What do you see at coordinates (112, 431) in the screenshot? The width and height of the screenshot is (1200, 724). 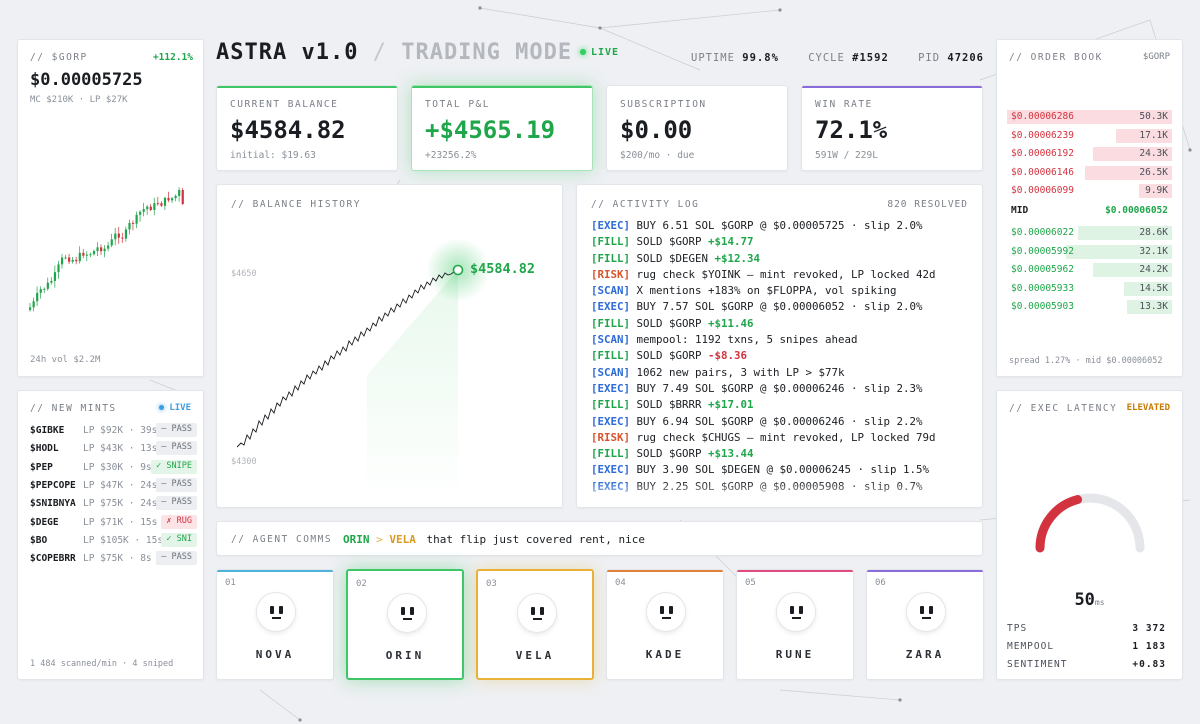 I see `mint-row: $GIBKE LP $92K · 39s — PASS` at bounding box center [112, 431].